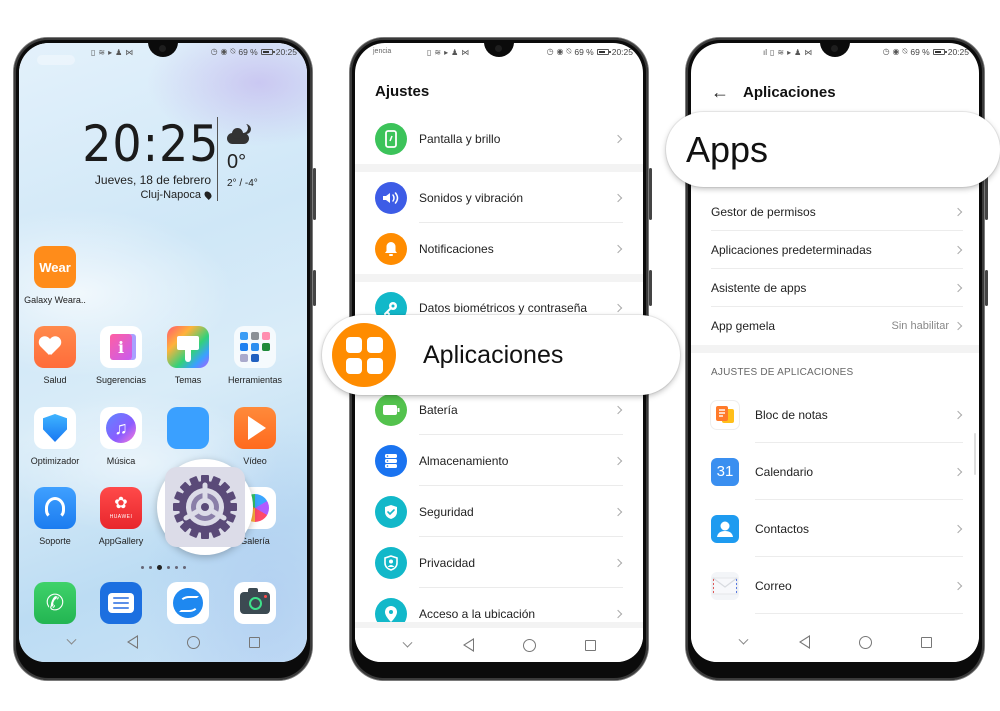 The image size is (1000, 711). Describe the element at coordinates (121, 516) in the screenshot. I see `app-appgallery: ✿ HUAWEI AppGallery` at that location.